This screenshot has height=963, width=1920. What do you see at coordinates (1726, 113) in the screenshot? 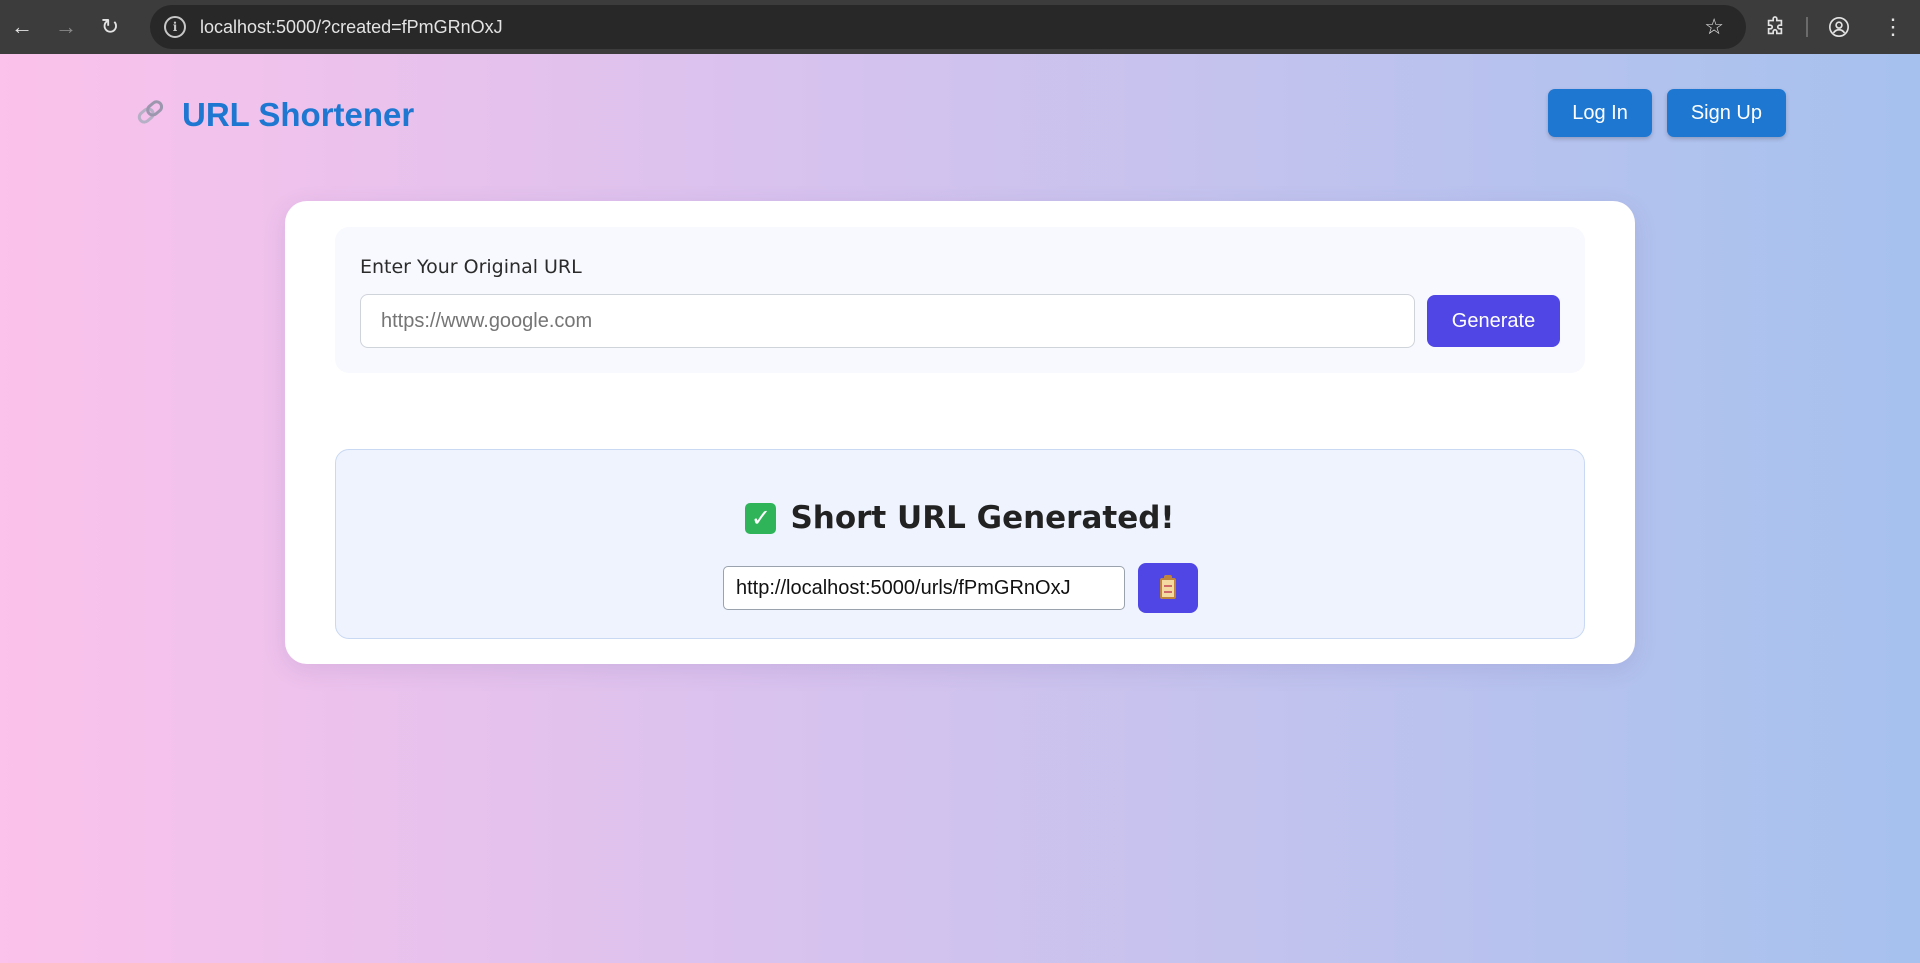
I see `signup-button: Sign Up` at bounding box center [1726, 113].